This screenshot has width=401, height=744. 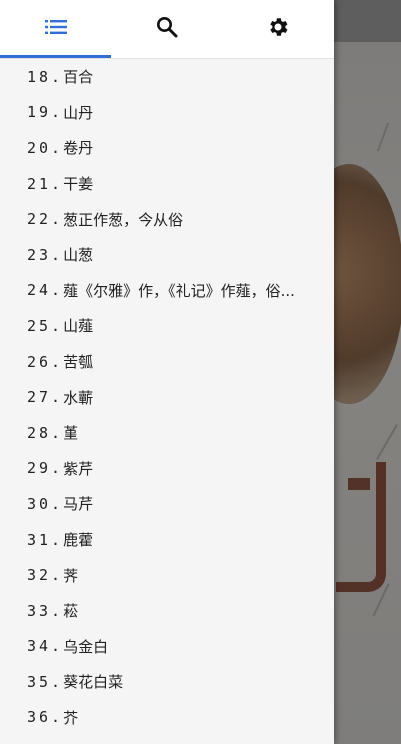 I want to click on herb-basket-image, so click(x=367, y=284).